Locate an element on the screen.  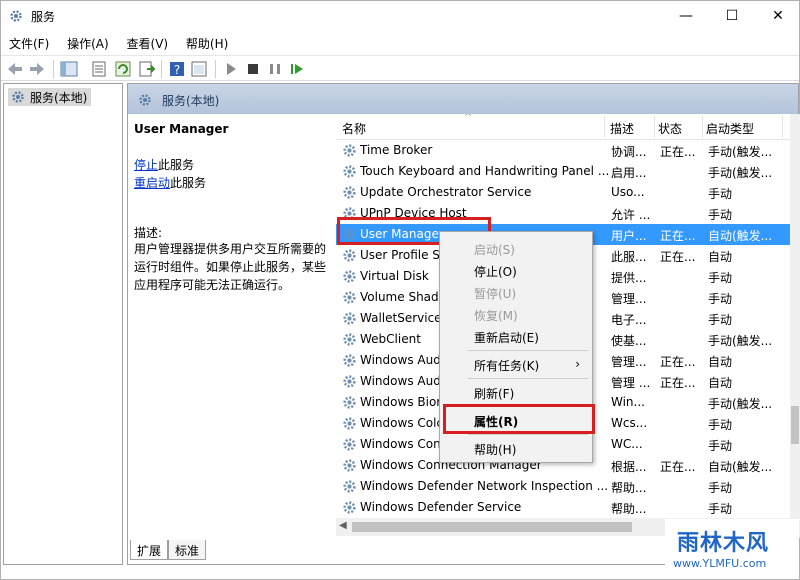
menu-bar: 文件(F) 操作(A) 查看(V) 帮助(H) is located at coordinates (400, 43).